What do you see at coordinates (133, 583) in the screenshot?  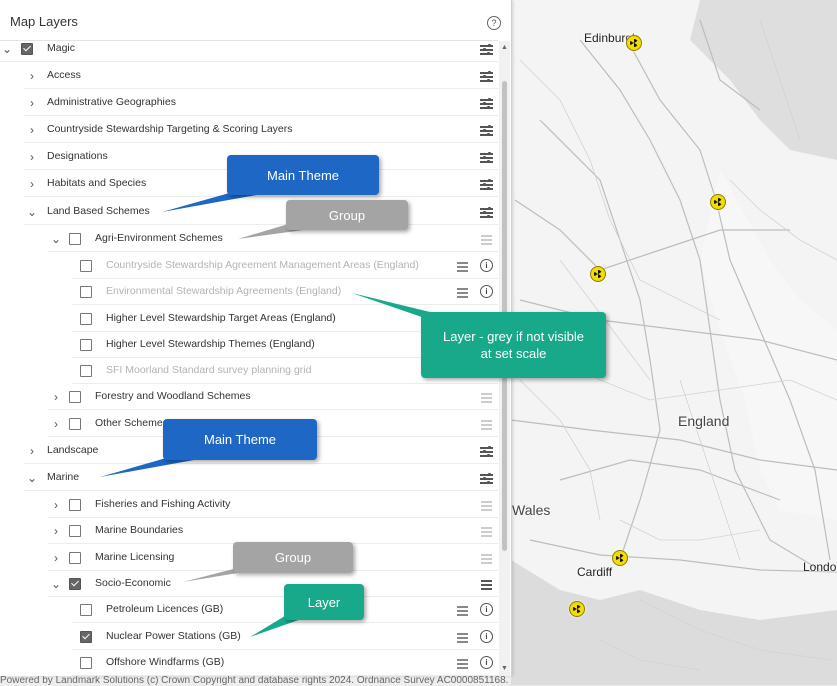 I see `layer-label: Socio-Economic` at bounding box center [133, 583].